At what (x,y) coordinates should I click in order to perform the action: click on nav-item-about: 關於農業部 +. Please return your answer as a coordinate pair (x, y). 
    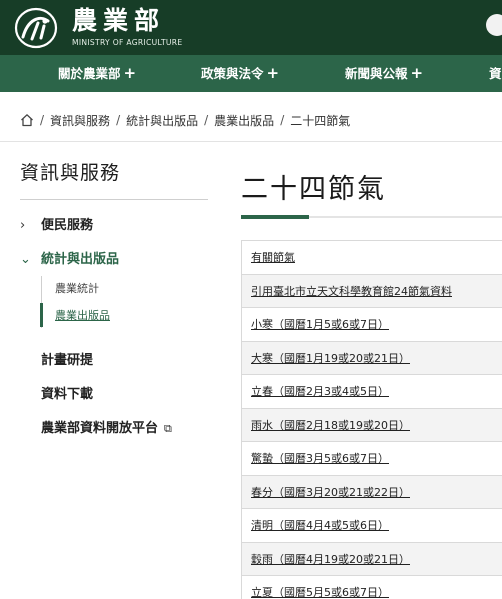
    Looking at the image, I should click on (97, 73).